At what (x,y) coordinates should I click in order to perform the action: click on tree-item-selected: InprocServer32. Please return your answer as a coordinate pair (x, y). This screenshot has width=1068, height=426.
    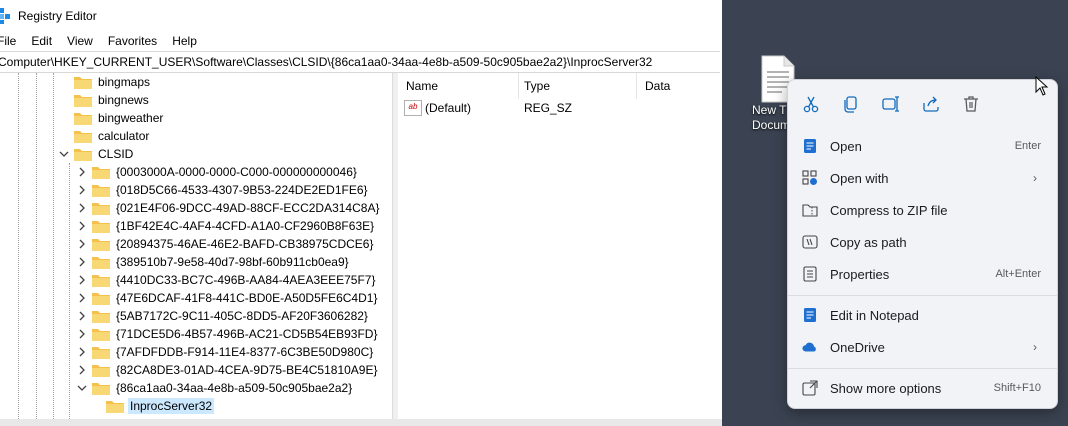
    Looking at the image, I should click on (158, 406).